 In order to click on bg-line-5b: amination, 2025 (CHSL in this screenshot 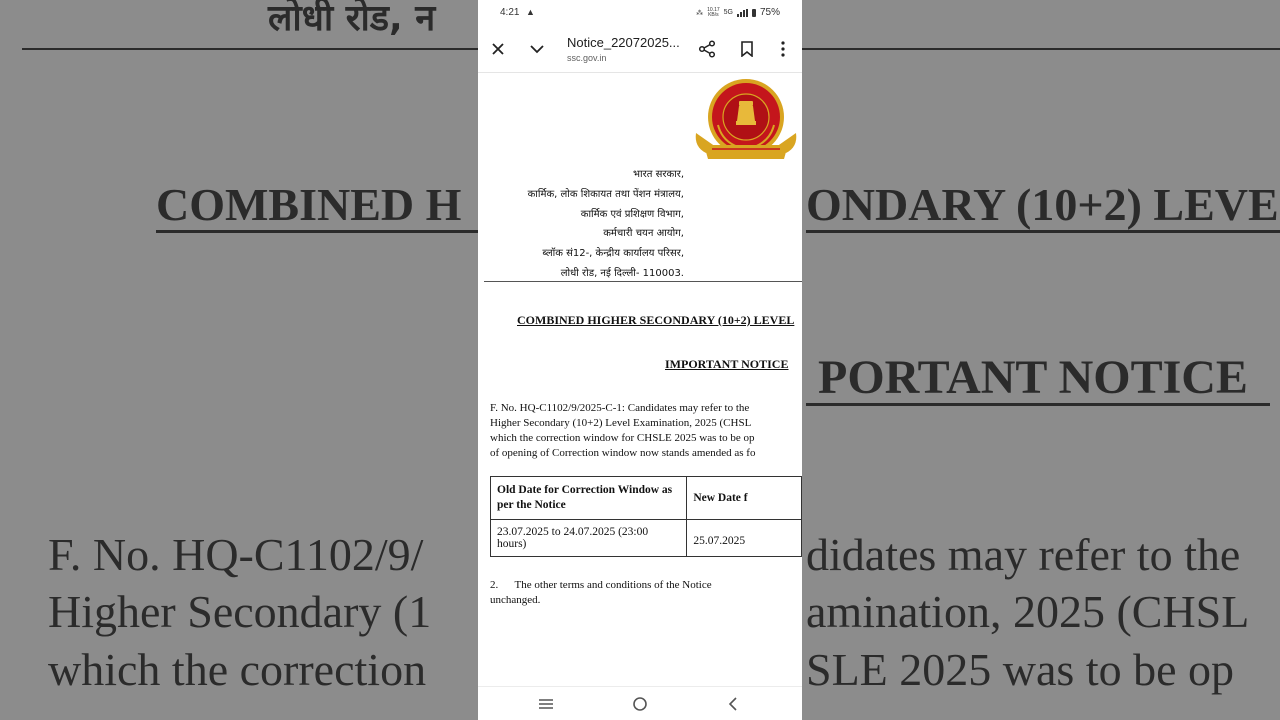, I will do `click(1028, 611)`.